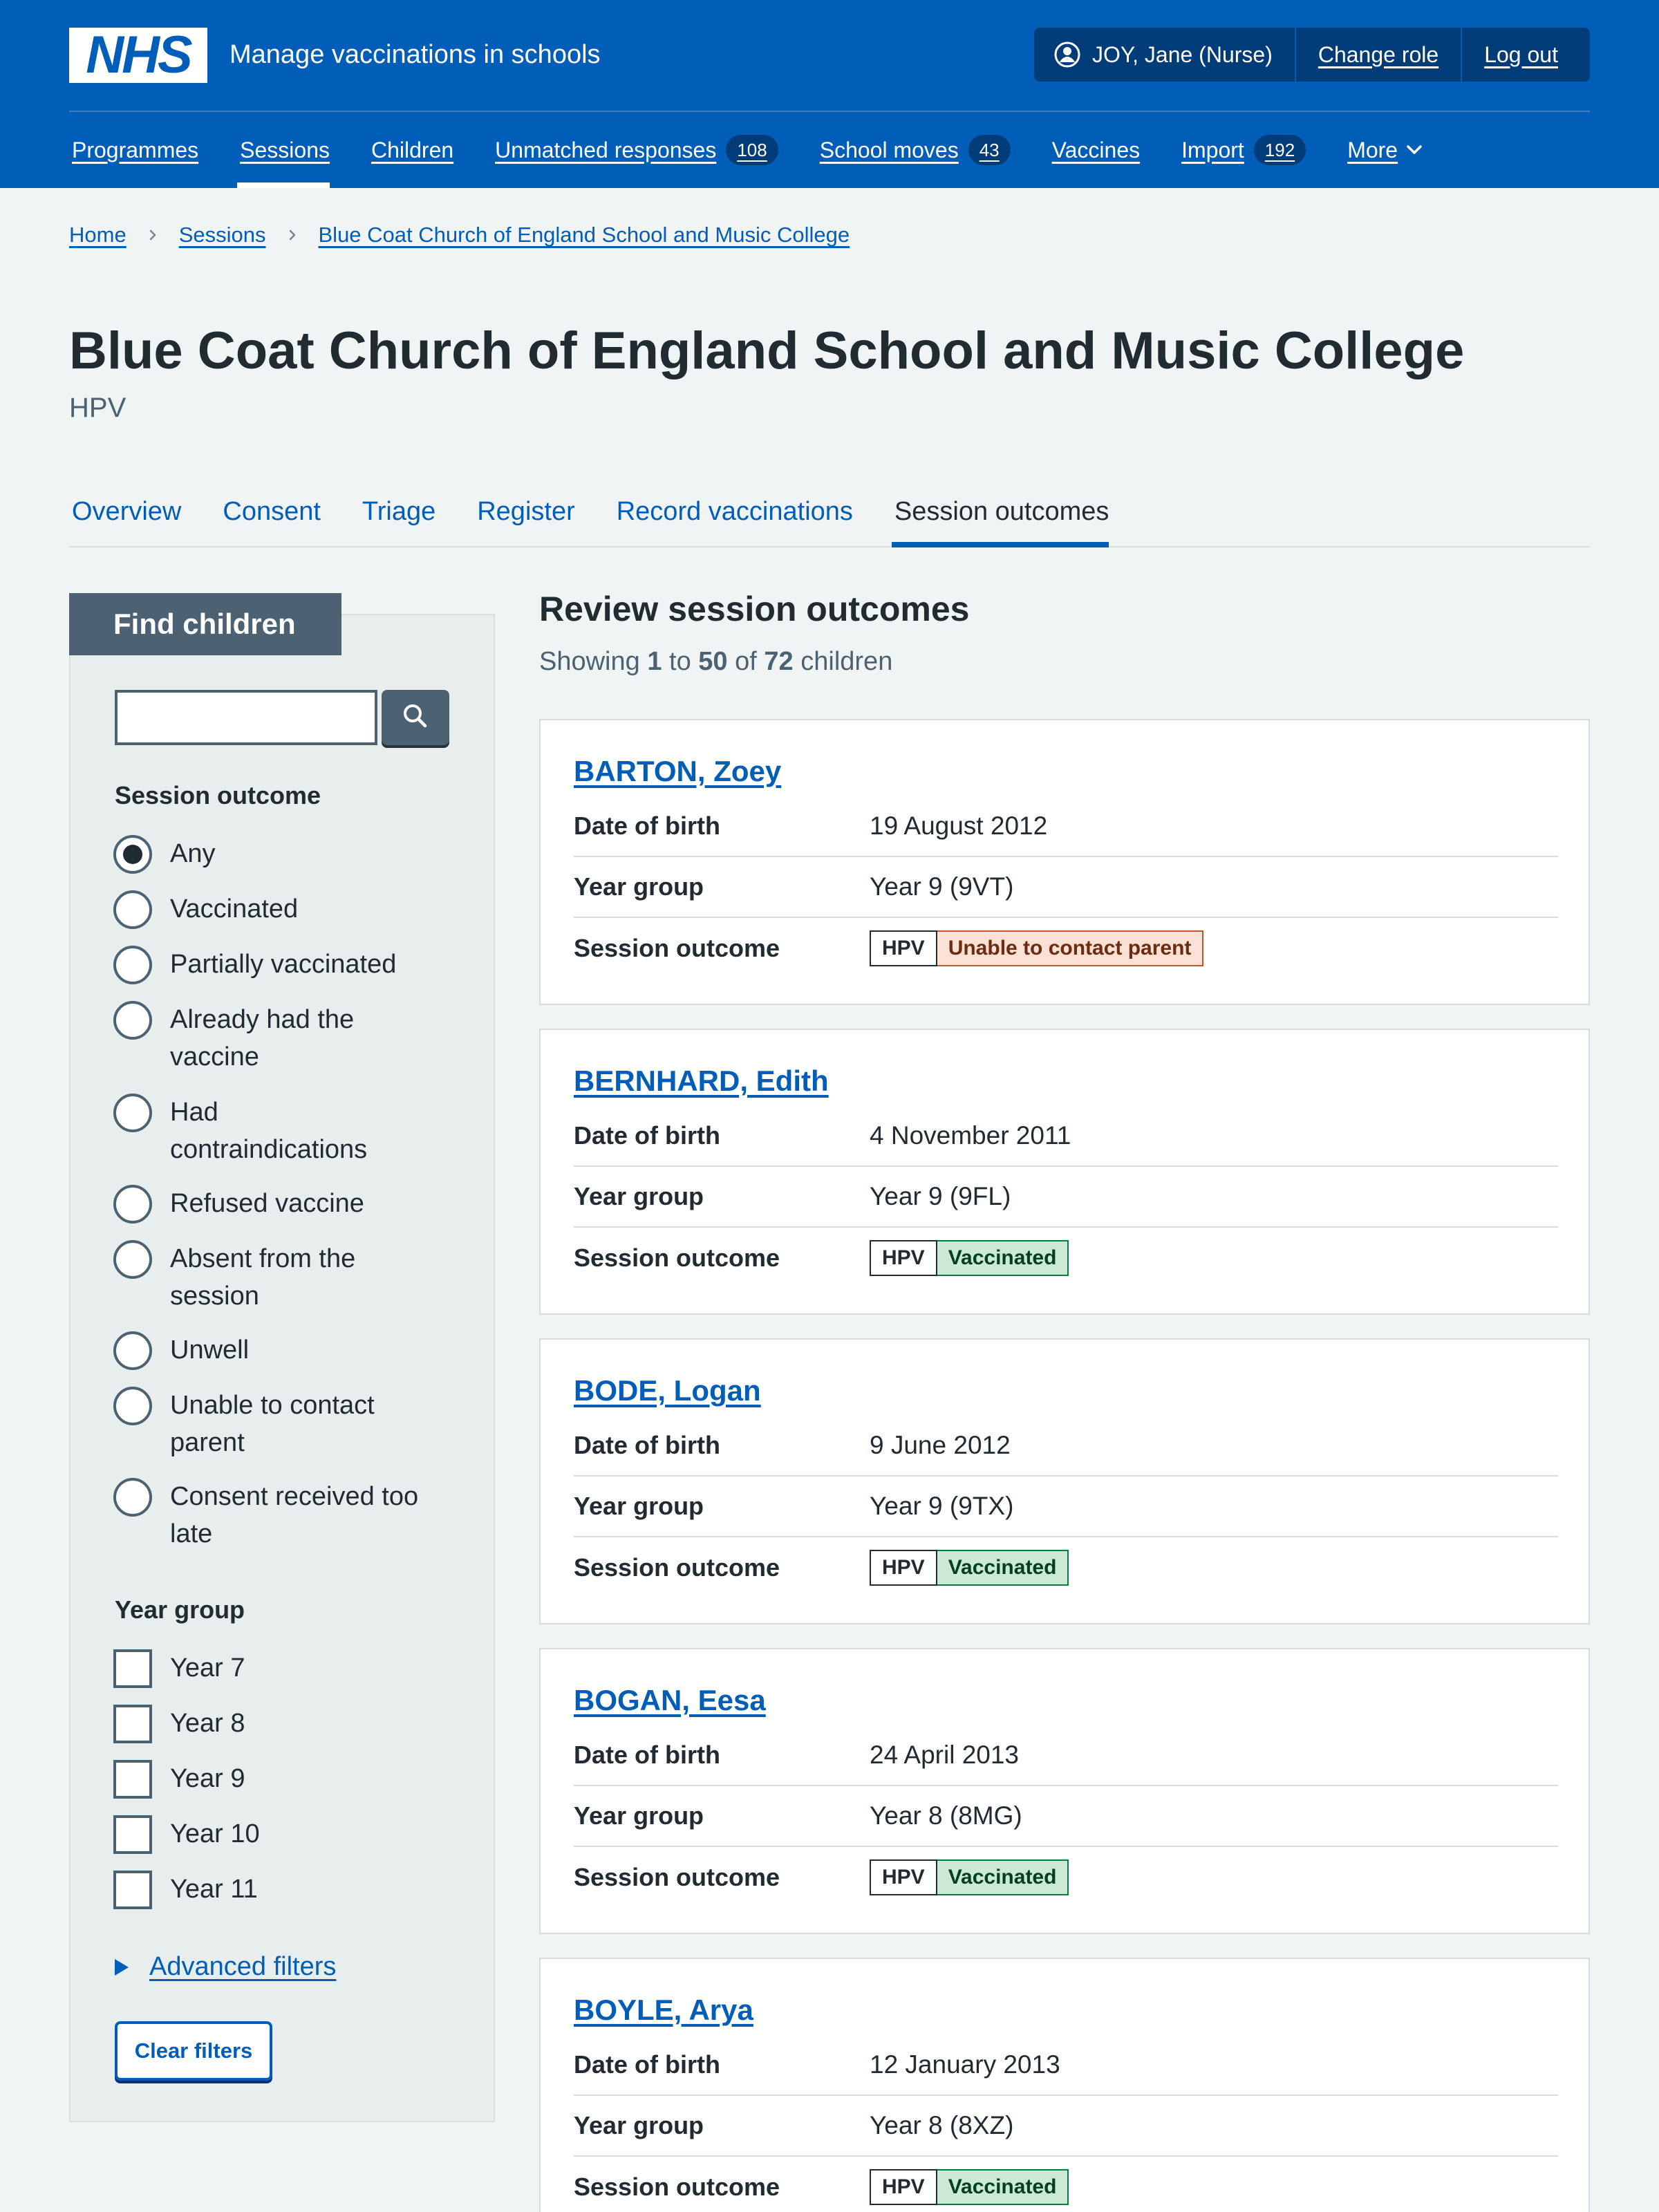 Image resolution: width=1659 pixels, height=2212 pixels. Describe the element at coordinates (1066, 887) in the screenshot. I see `year-group-row: Year group Year 9 (9VT)` at that location.